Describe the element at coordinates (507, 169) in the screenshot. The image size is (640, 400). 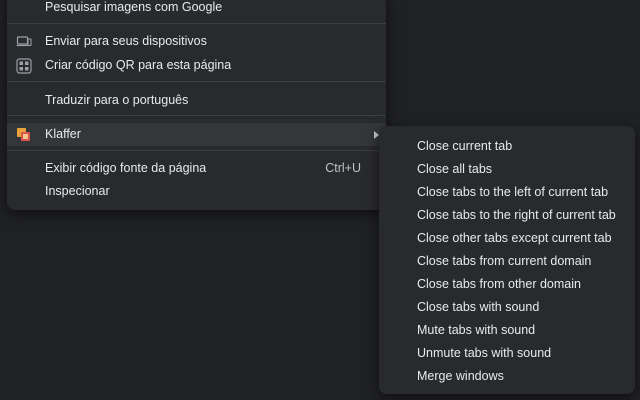
I see `submenu-item-close-all: Close all tabs` at that location.